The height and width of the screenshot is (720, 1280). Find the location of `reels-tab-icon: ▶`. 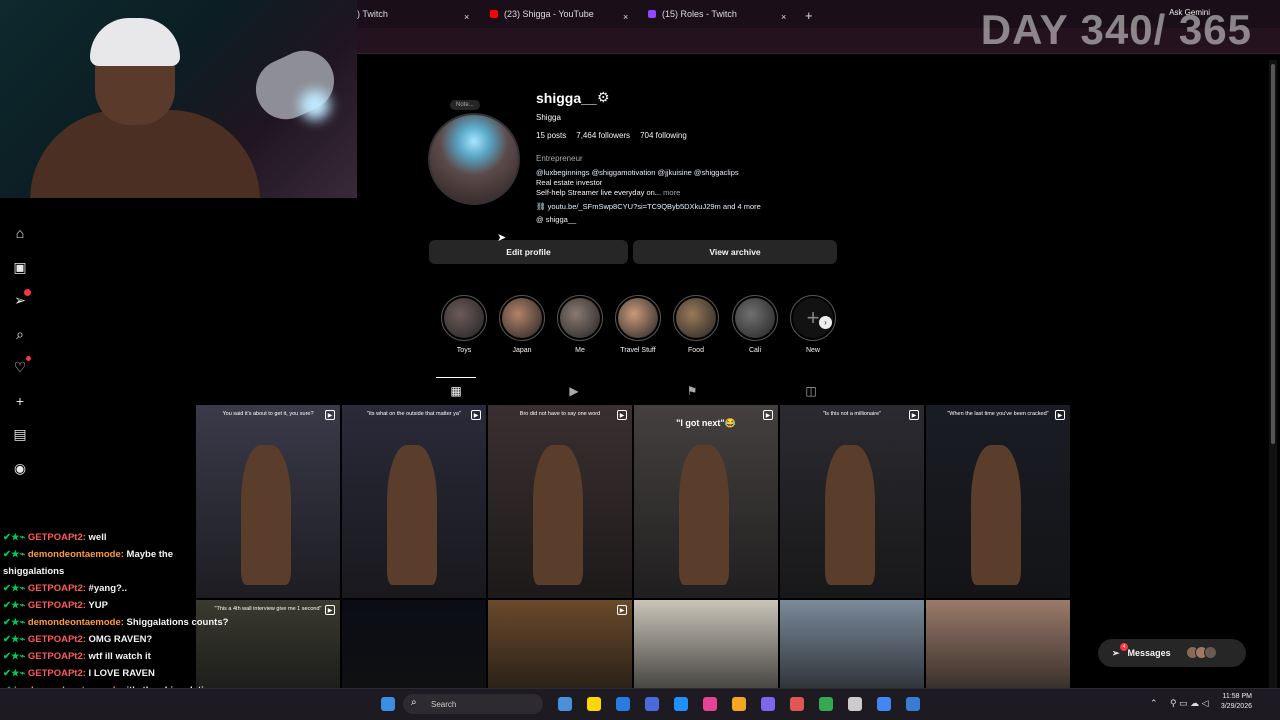

reels-tab-icon: ▶ is located at coordinates (574, 391).